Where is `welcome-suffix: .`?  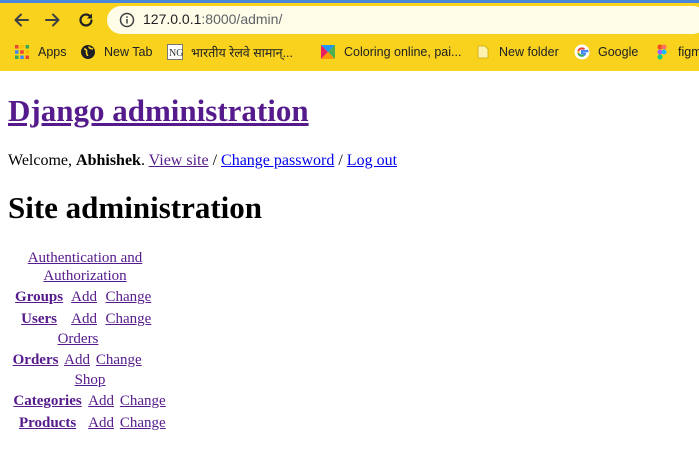 welcome-suffix: . is located at coordinates (144, 160).